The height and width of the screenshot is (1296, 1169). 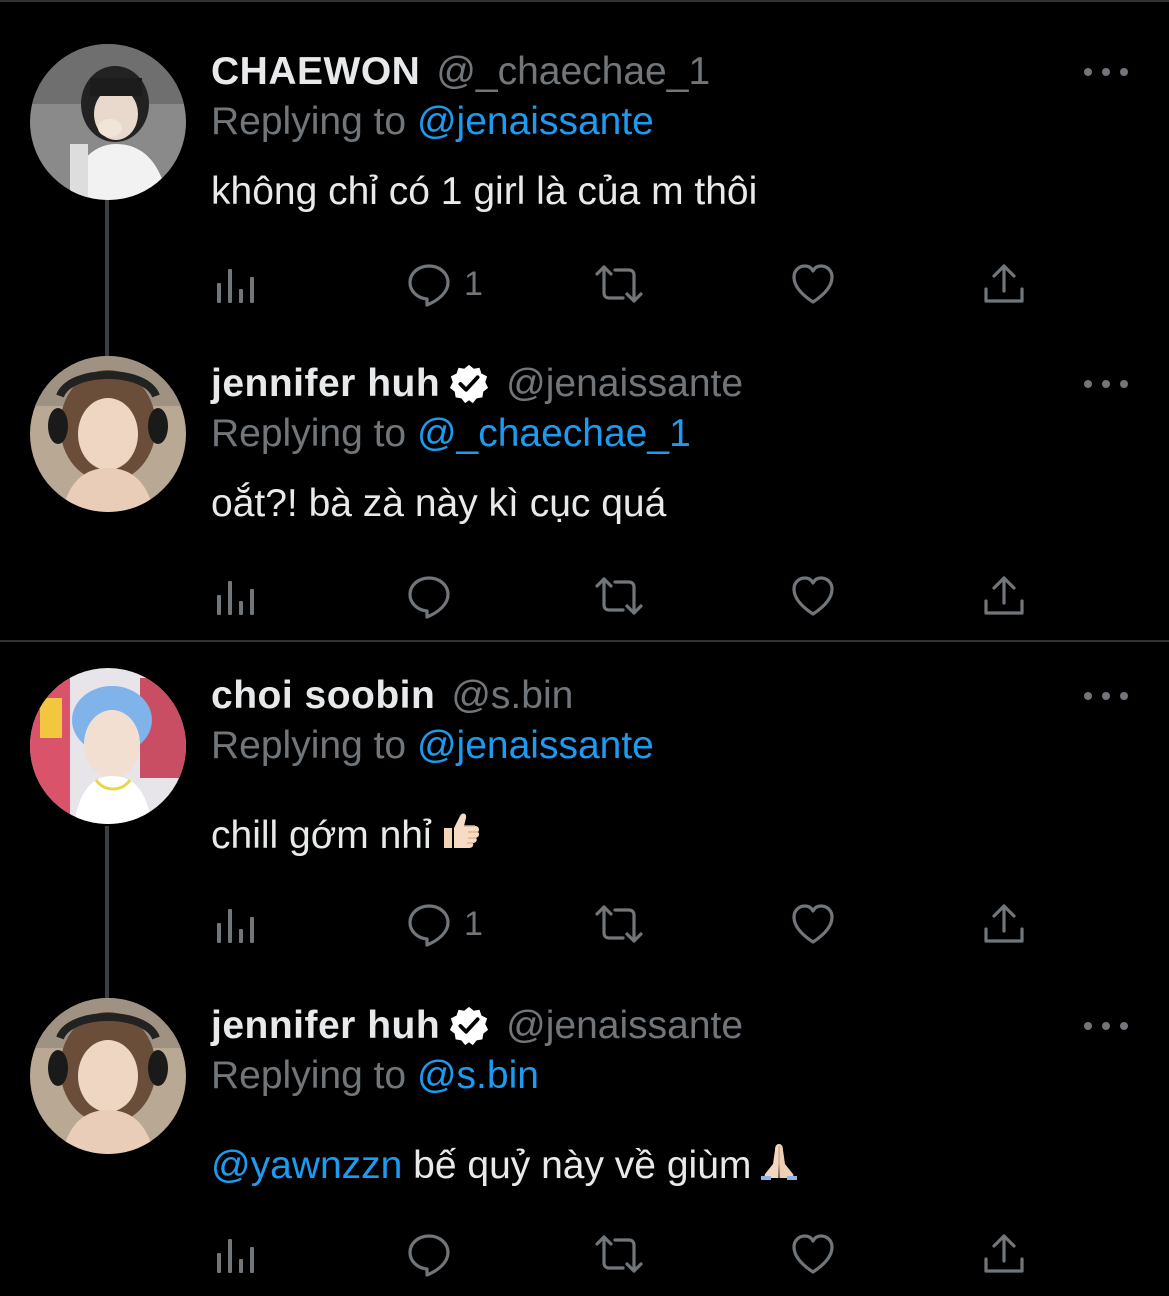 I want to click on thumbs-up-emoji-icon, so click(x=461, y=830).